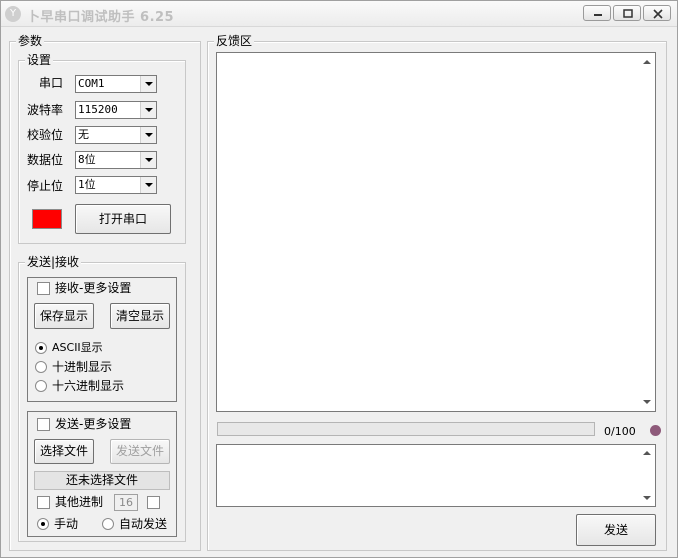 The width and height of the screenshot is (678, 558). I want to click on send-more-settings-label: 发送-更多设置, so click(93, 424).